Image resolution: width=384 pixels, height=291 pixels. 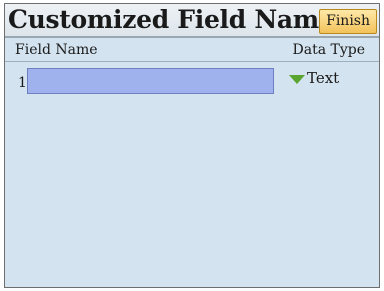 I want to click on field-row: 1 Text, so click(x=192, y=82).